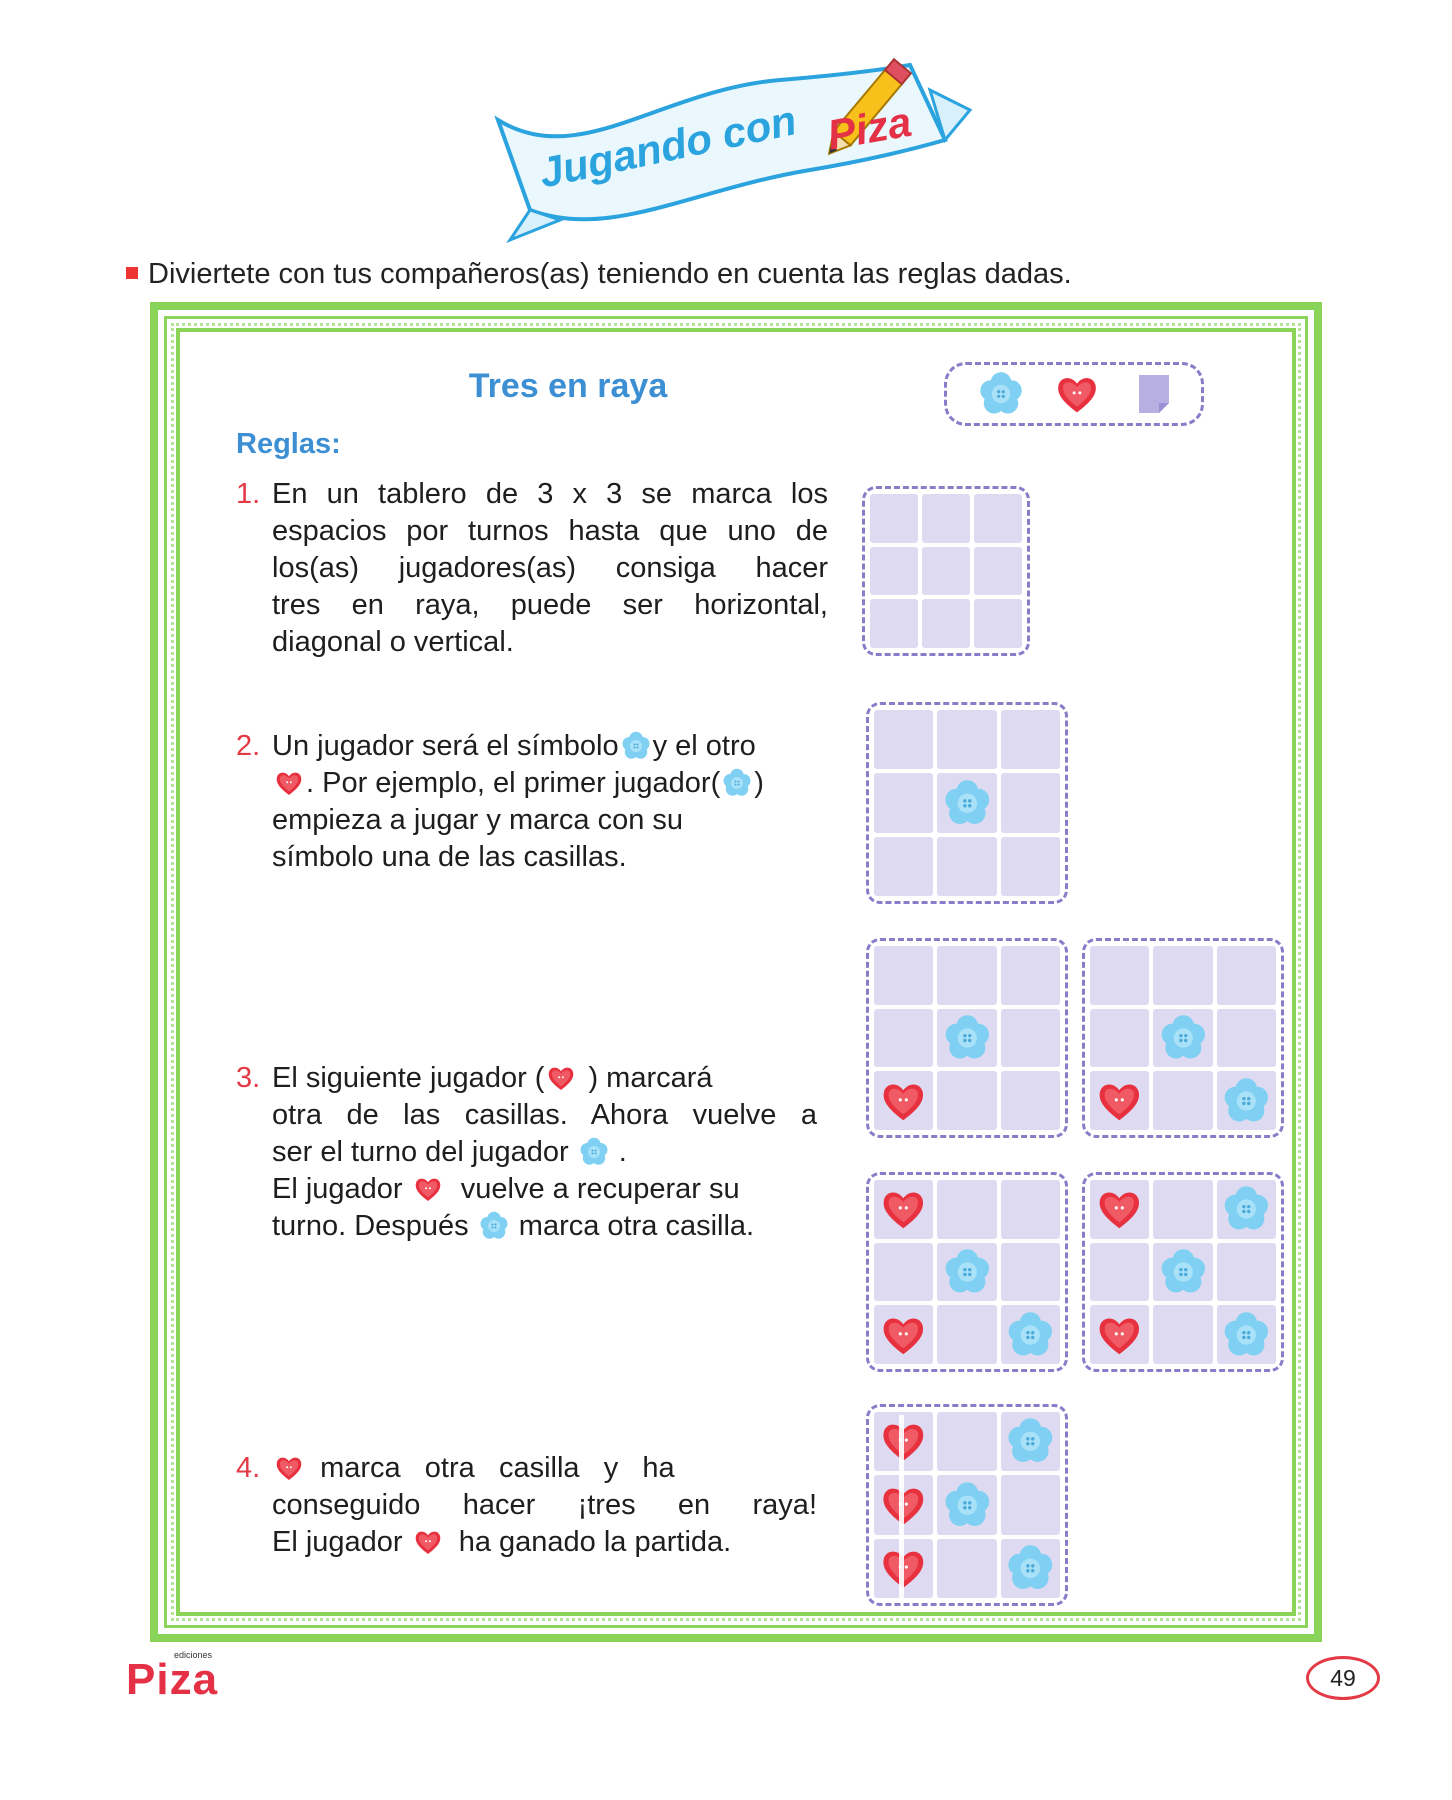 Image resolution: width=1452 pixels, height=1800 pixels. What do you see at coordinates (248, 1468) in the screenshot?
I see `rule-number: 4.` at bounding box center [248, 1468].